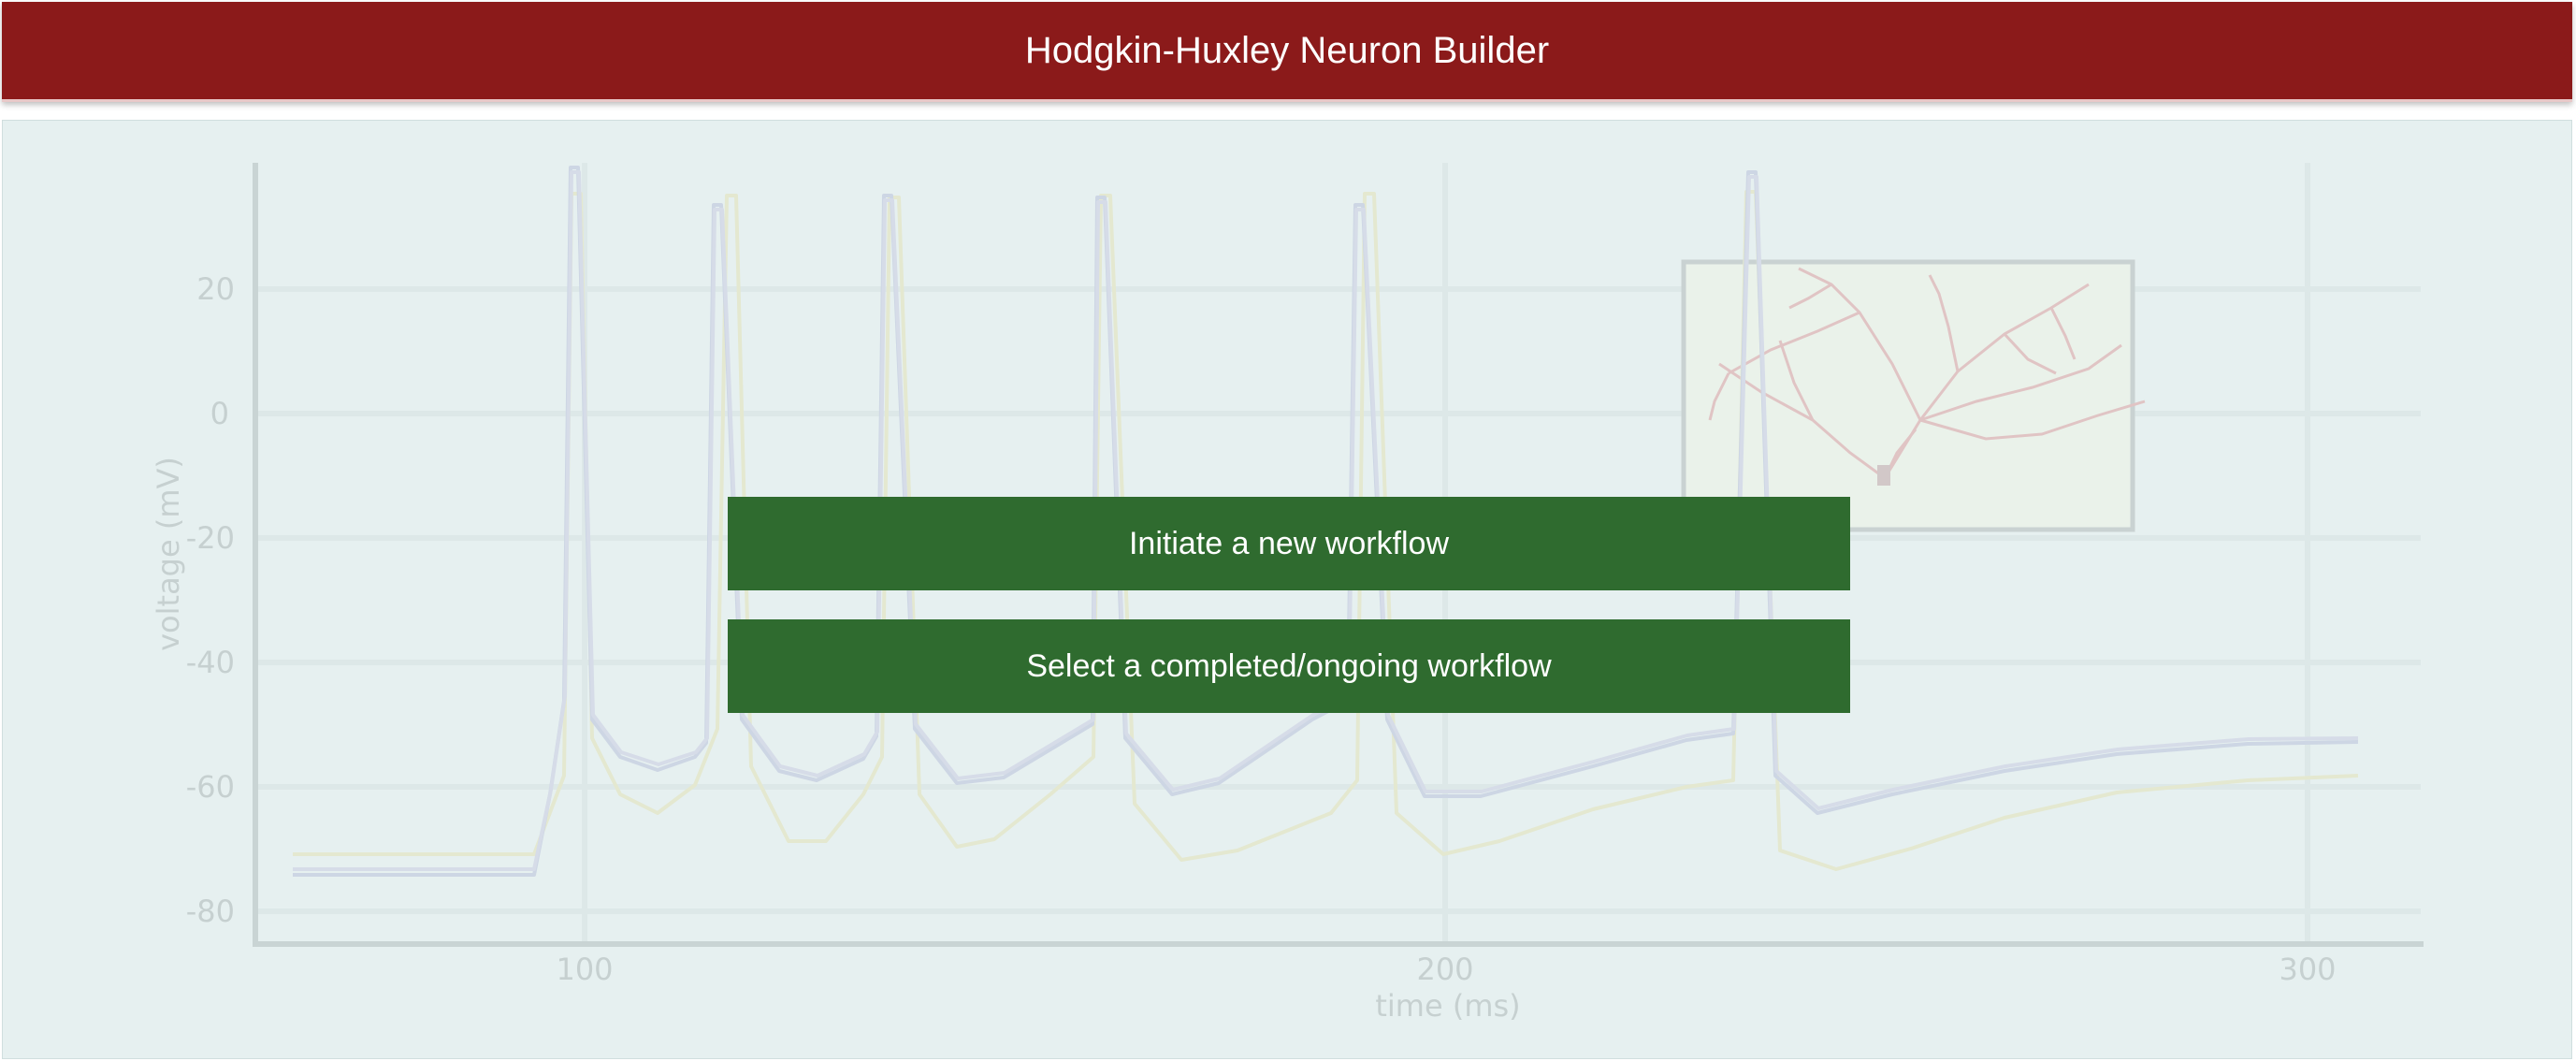 This screenshot has height=1061, width=2576. I want to click on x-tick-label: 300, so click(2307, 969).